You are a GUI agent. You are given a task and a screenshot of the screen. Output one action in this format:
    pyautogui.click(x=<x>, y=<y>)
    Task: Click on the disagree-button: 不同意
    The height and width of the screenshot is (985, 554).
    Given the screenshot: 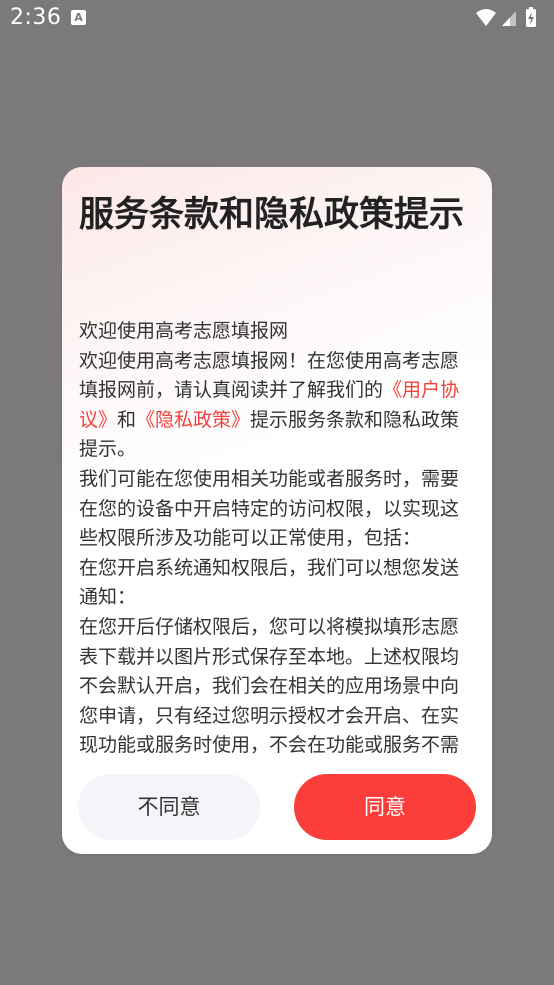 What is the action you would take?
    pyautogui.click(x=169, y=807)
    